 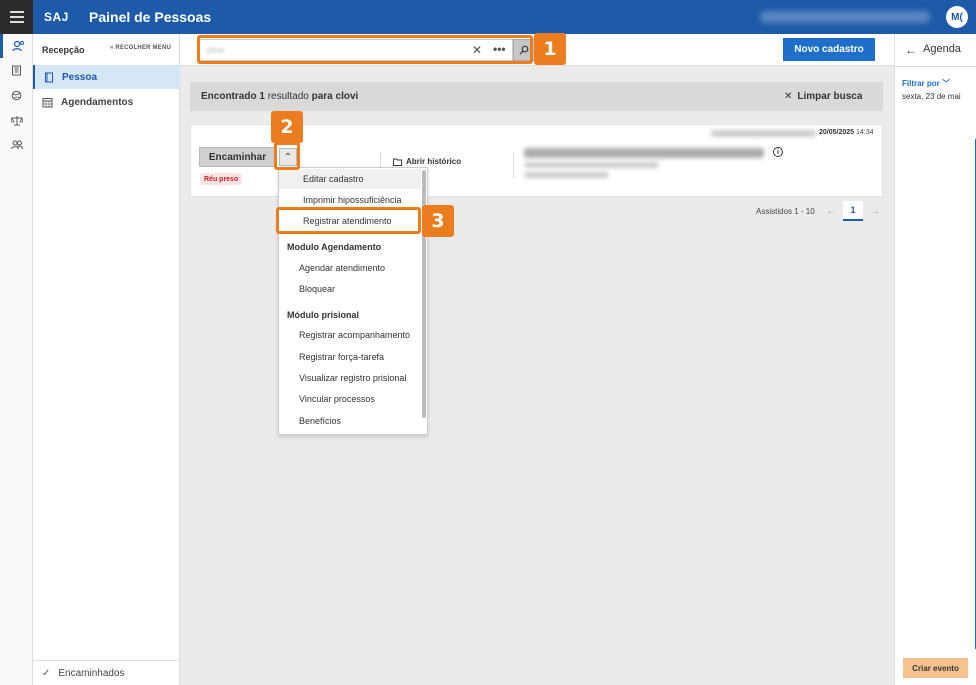 I want to click on results-prefix: Encontrado, so click(x=229, y=96).